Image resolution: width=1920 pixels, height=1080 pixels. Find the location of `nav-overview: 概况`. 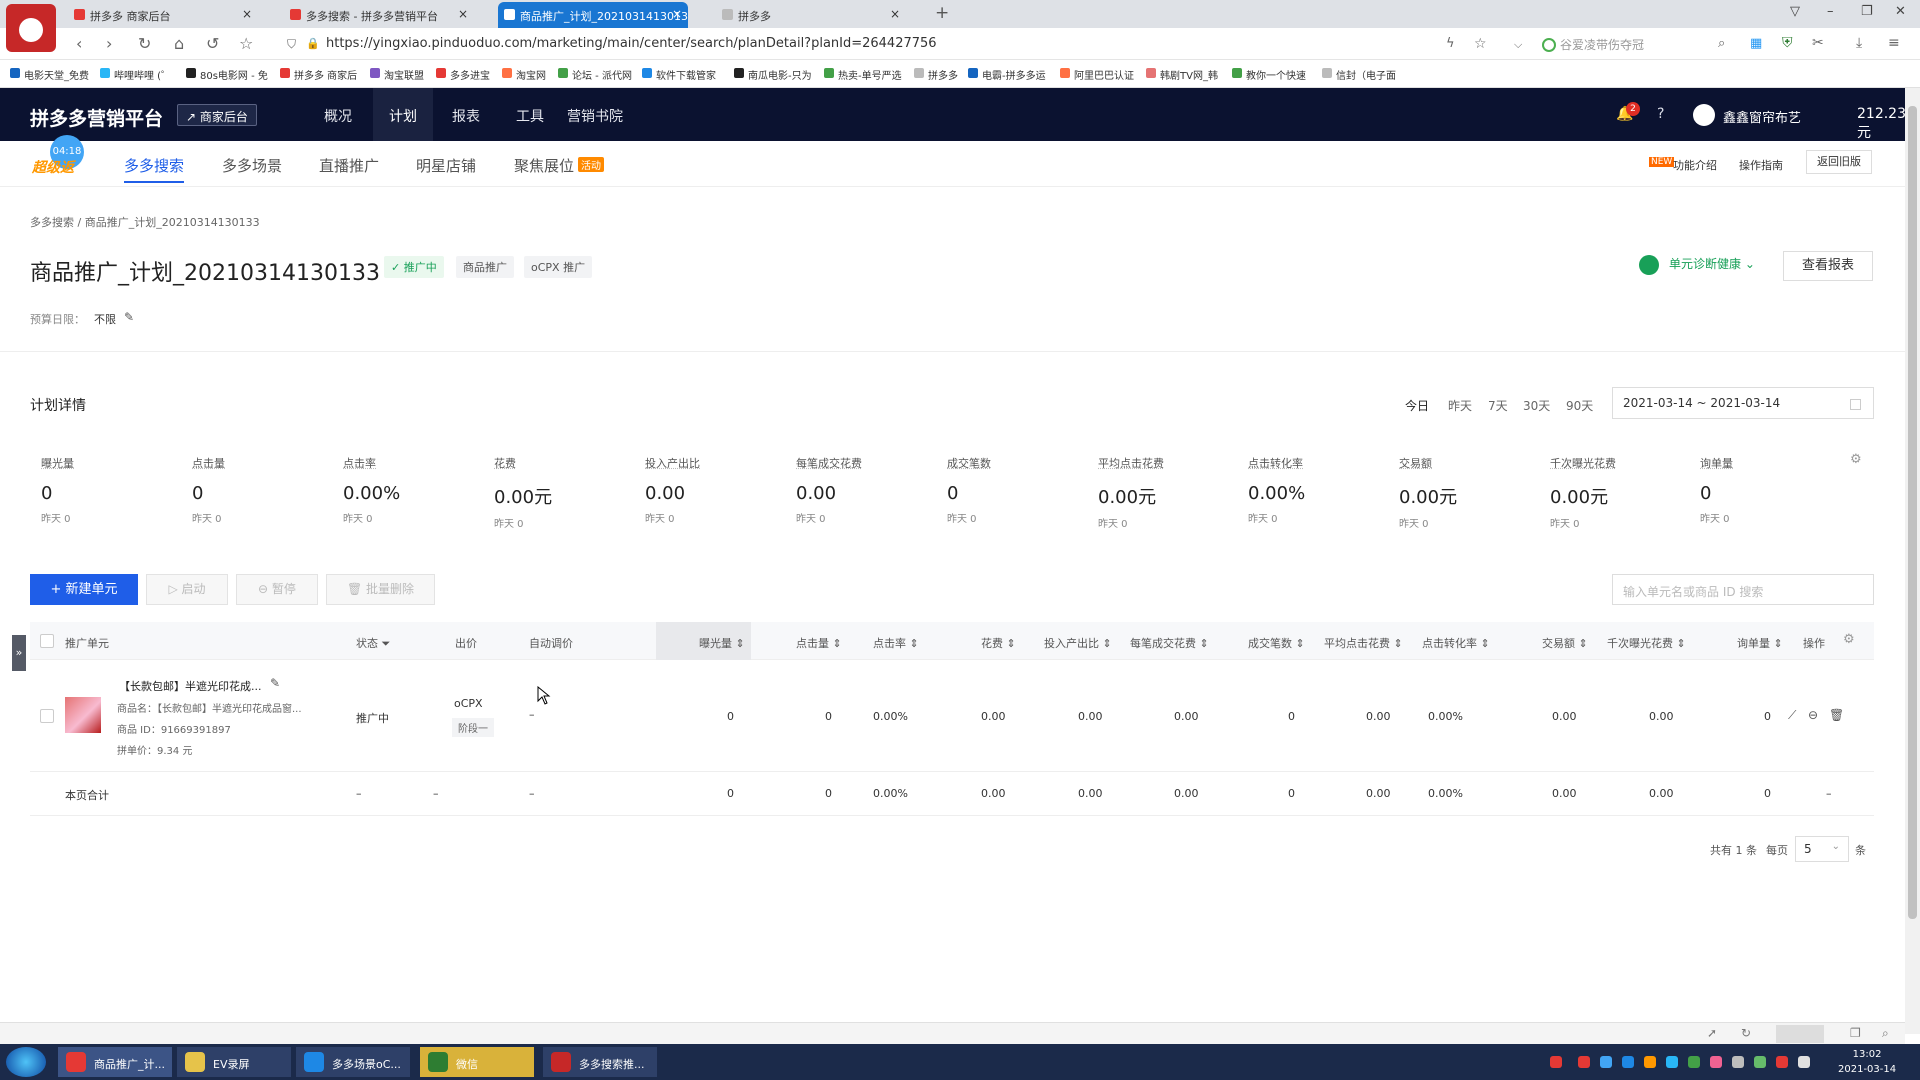

nav-overview: 概况 is located at coordinates (338, 114).